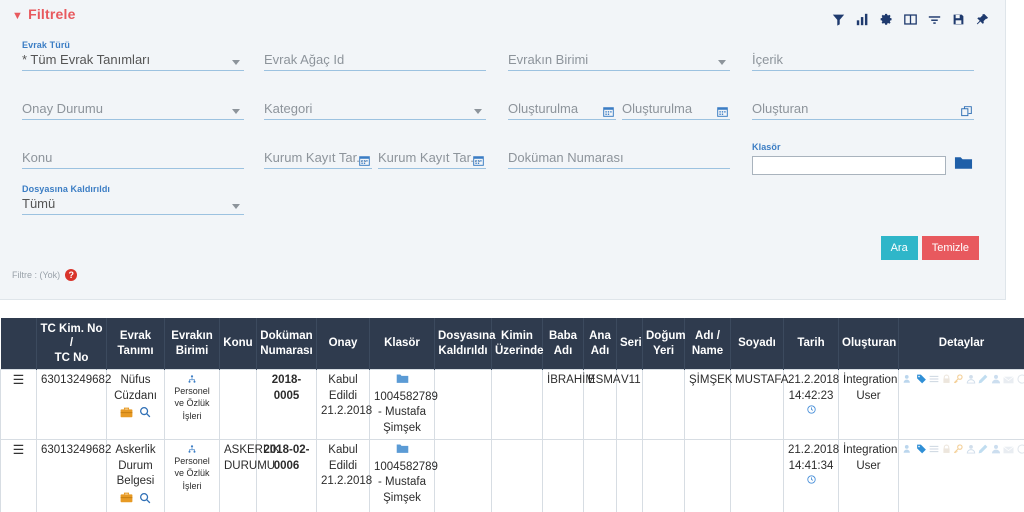  Describe the element at coordinates (343, 344) in the screenshot. I see `col-header-onay: Onay` at that location.